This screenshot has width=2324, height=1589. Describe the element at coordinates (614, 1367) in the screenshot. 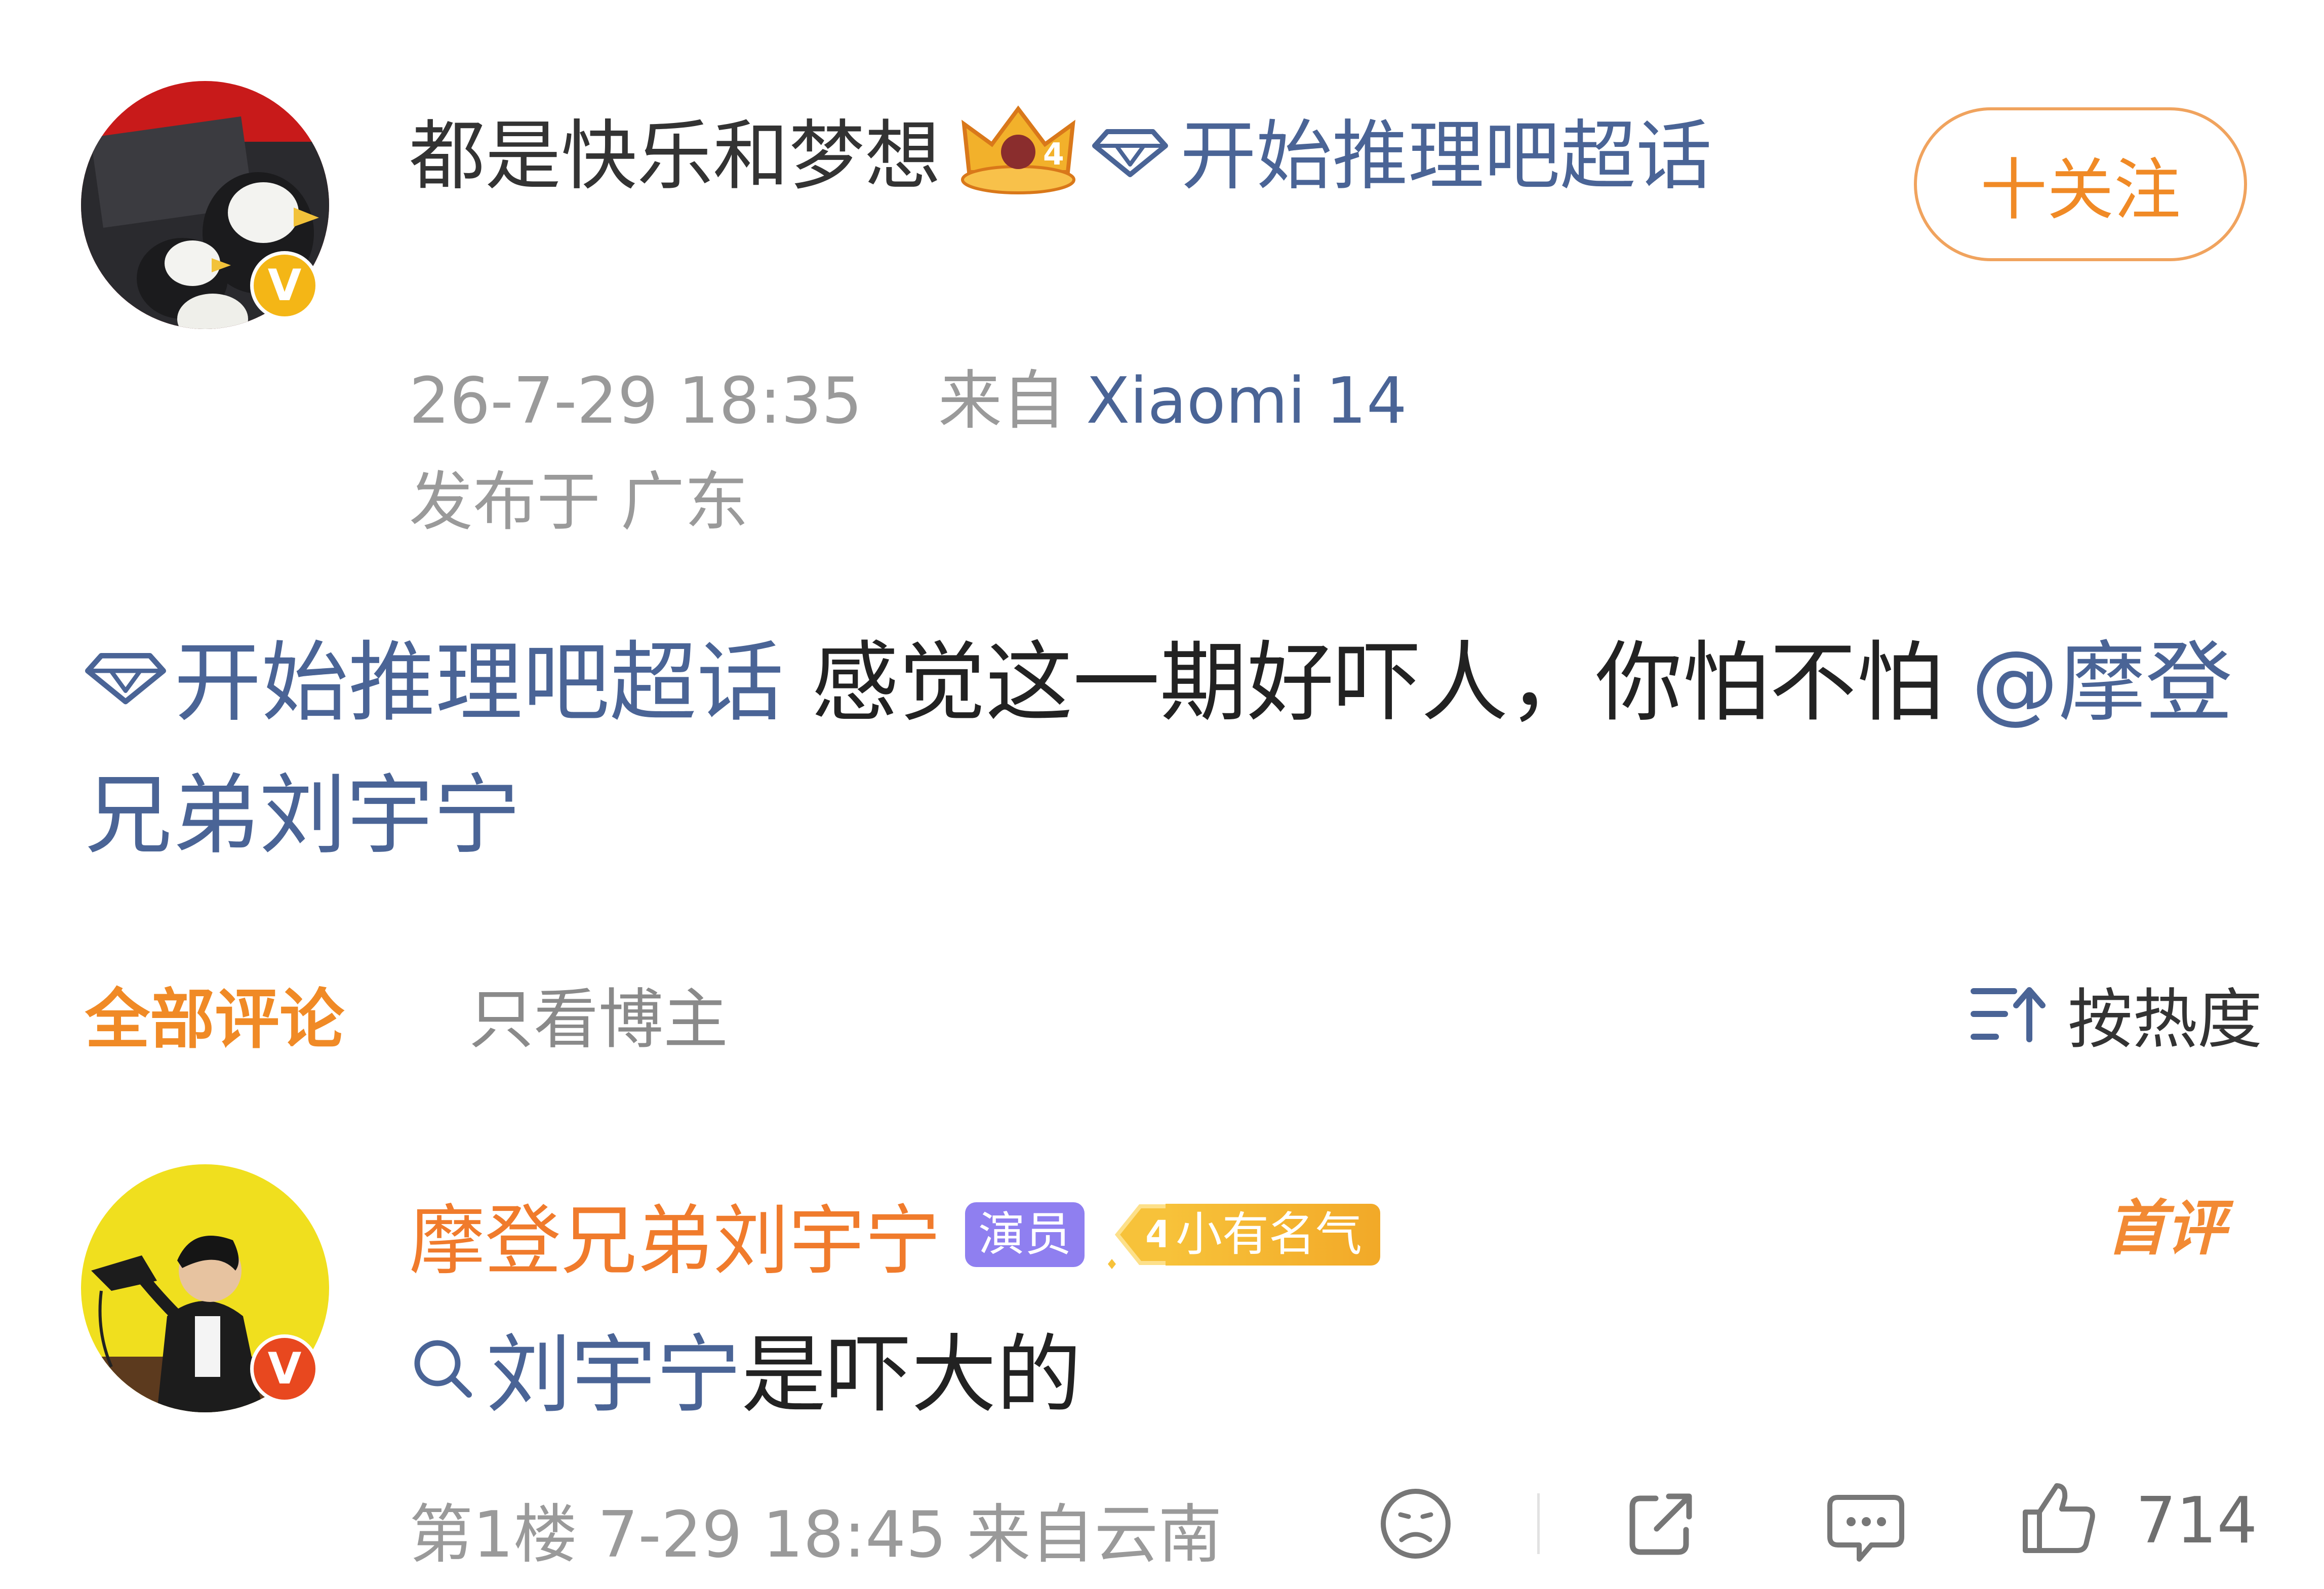

I see `search-keyword-link: 刘宇宁` at that location.